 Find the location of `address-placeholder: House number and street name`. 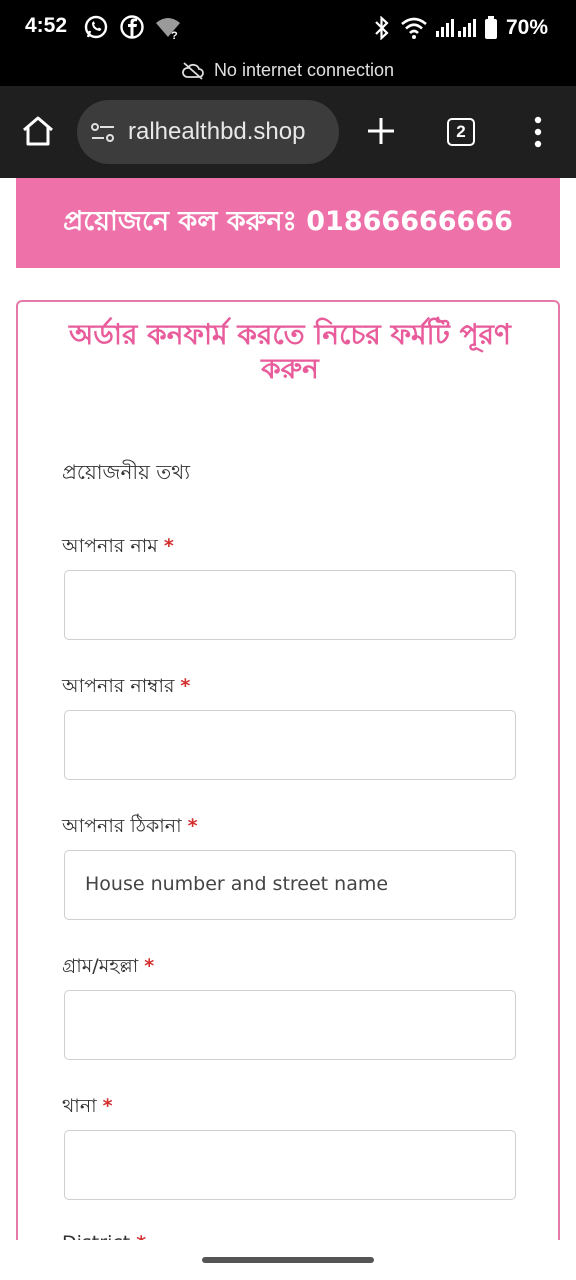

address-placeholder: House number and street name is located at coordinates (237, 884).